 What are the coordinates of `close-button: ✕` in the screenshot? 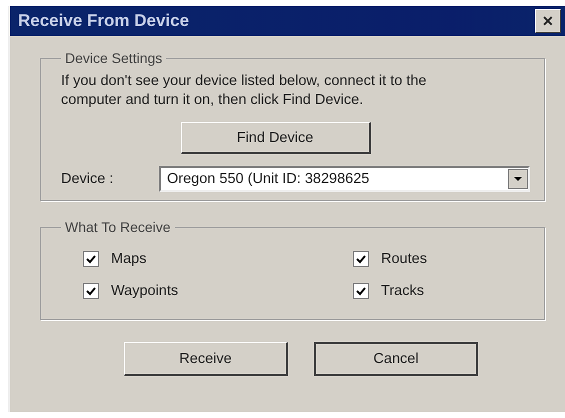 It's located at (548, 21).